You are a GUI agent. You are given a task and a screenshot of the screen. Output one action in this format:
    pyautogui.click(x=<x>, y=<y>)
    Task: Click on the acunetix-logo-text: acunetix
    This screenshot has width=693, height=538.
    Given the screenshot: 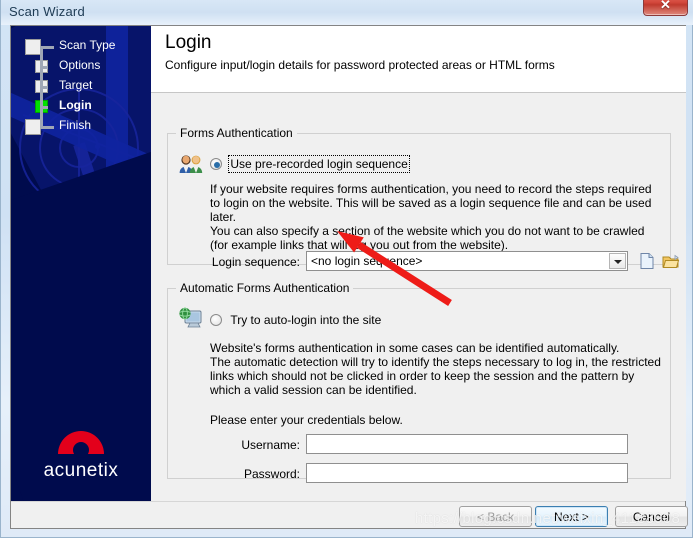 What is the action you would take?
    pyautogui.click(x=81, y=470)
    